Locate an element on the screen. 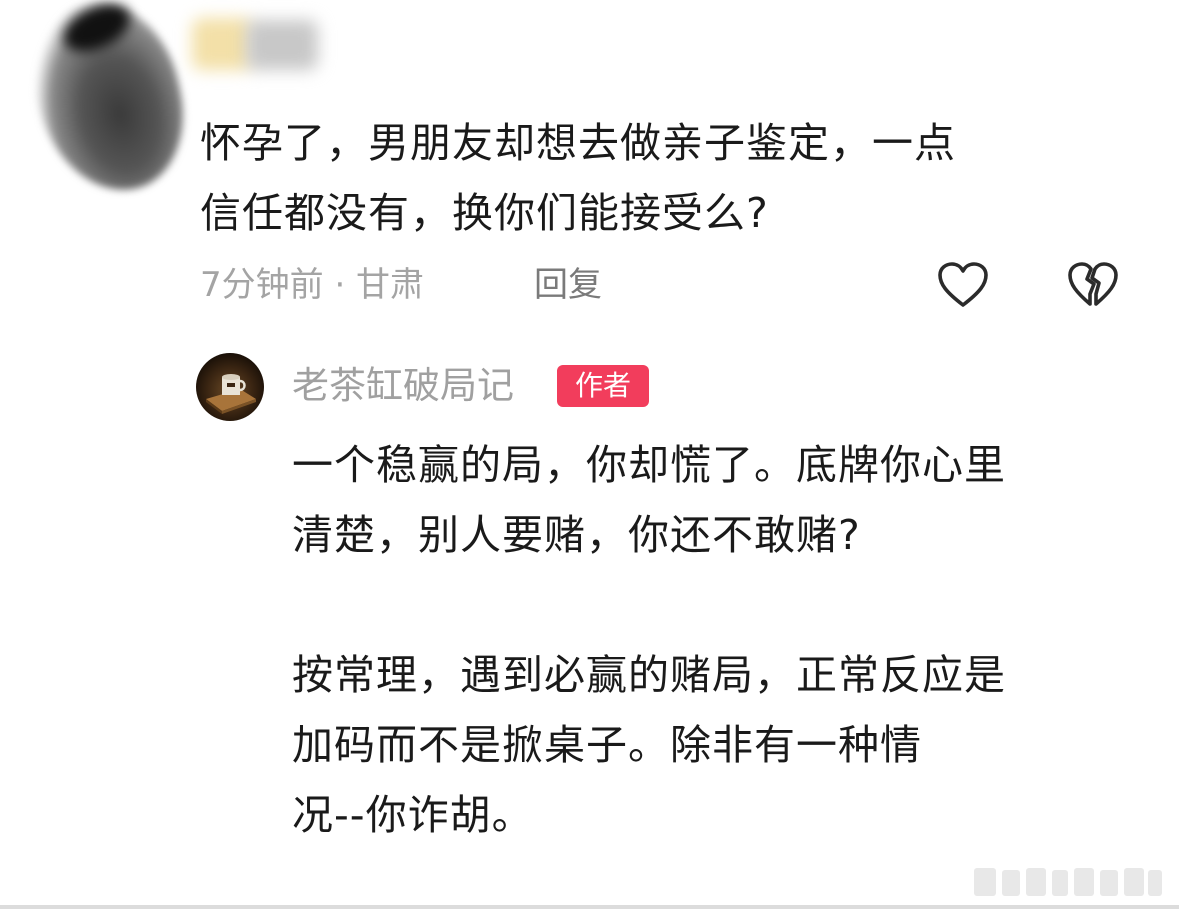 Image resolution: width=1179 pixels, height=909 pixels. bottom-divider is located at coordinates (589, 907).